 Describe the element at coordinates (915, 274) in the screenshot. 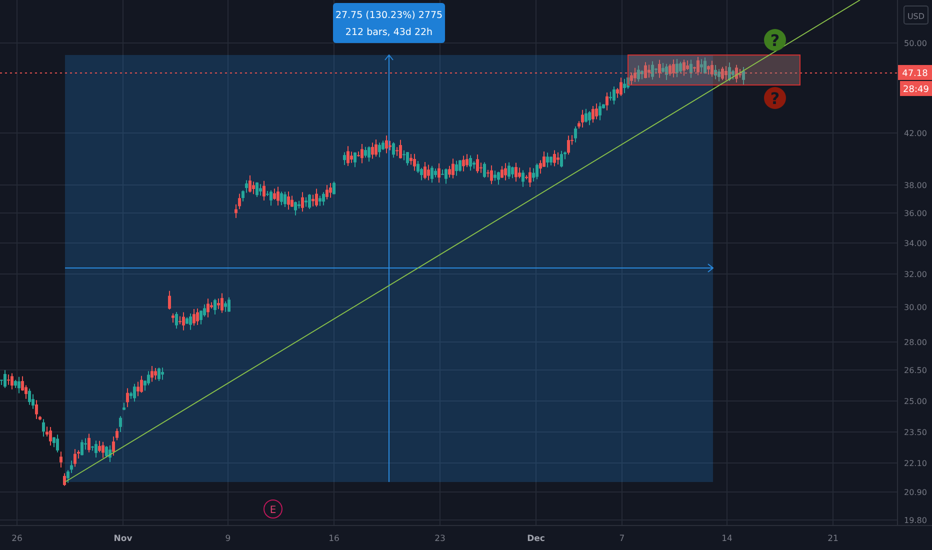

I see `price-label: 32.00` at that location.